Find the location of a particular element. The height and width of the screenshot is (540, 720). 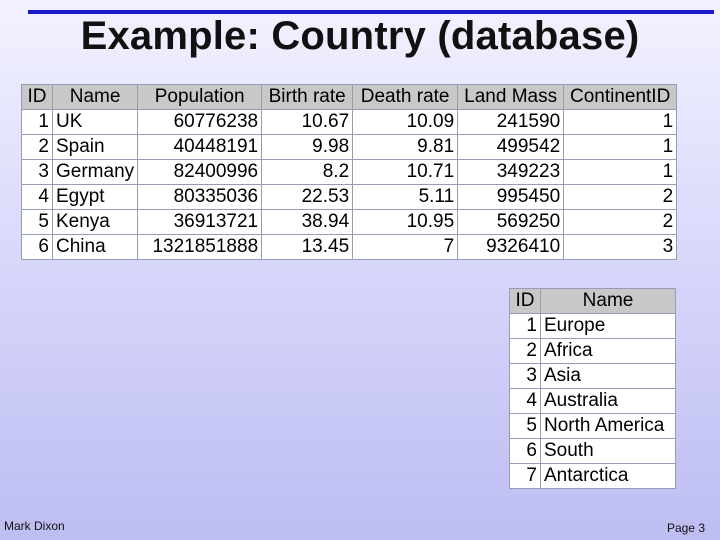

table-row: 2 Spain 40448191 9.98 9.81 499542 1 is located at coordinates (349, 147).